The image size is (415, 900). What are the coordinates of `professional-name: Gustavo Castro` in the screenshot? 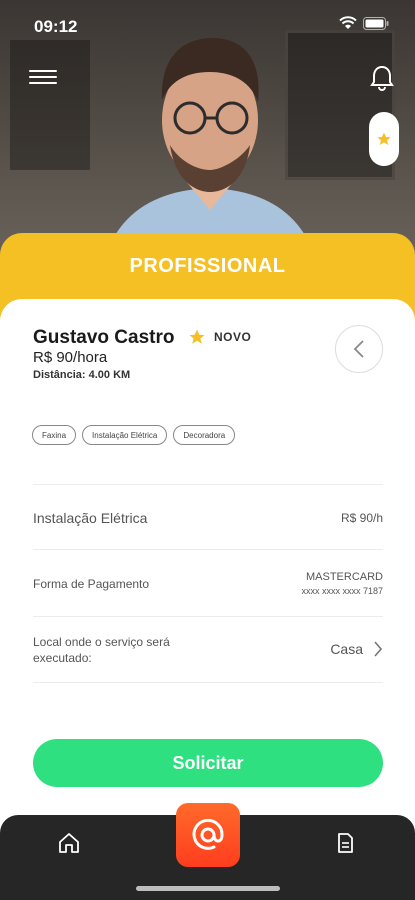 It's located at (104, 337).